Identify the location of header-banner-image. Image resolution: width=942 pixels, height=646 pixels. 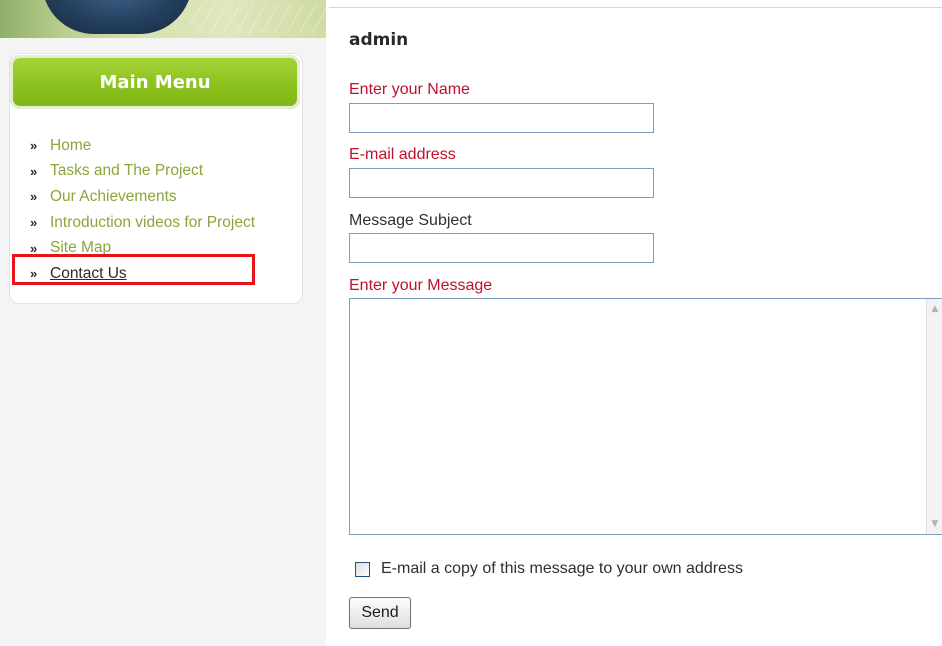
(163, 19).